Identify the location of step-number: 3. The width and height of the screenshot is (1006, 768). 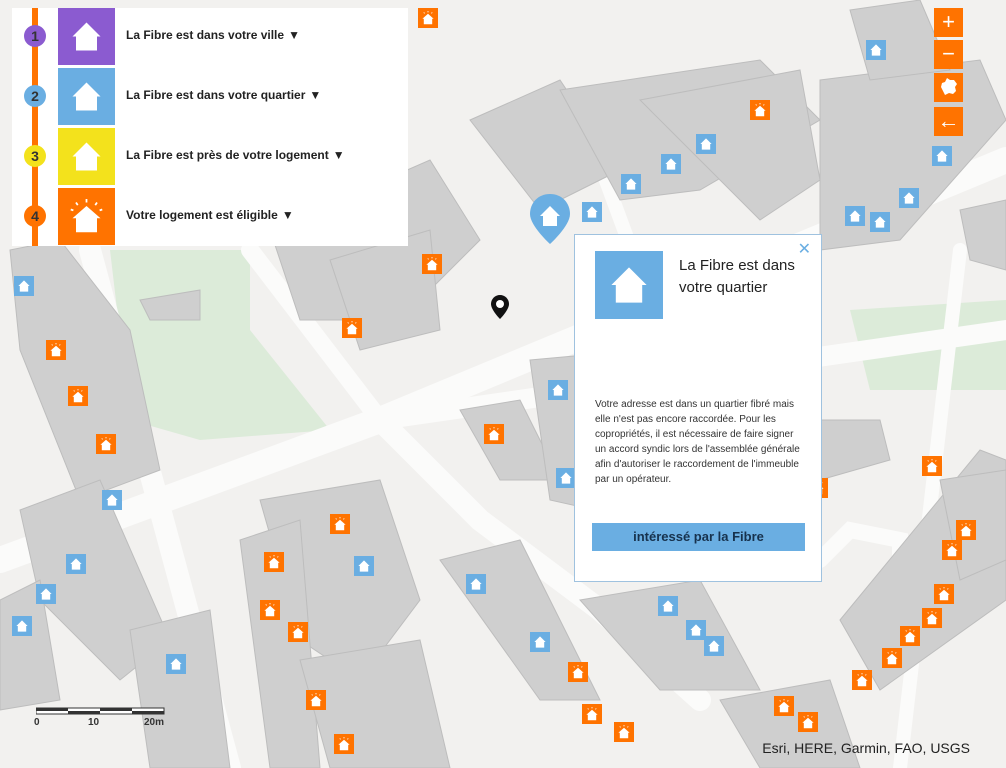
(35, 156).